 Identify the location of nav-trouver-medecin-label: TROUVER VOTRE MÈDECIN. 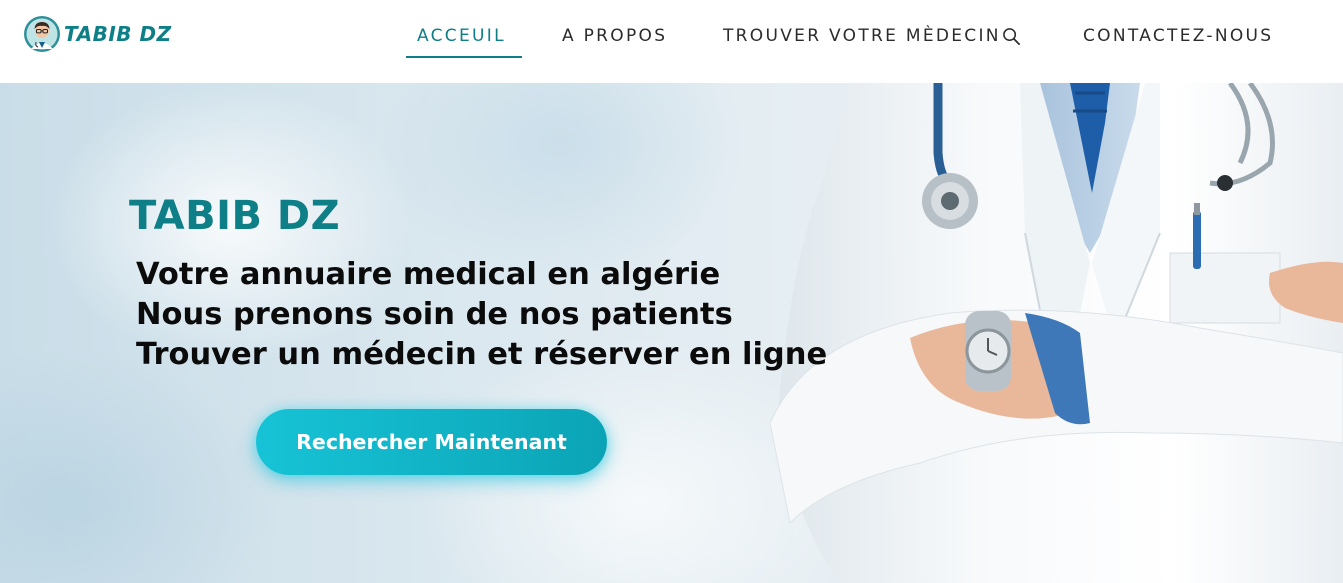
(862, 36).